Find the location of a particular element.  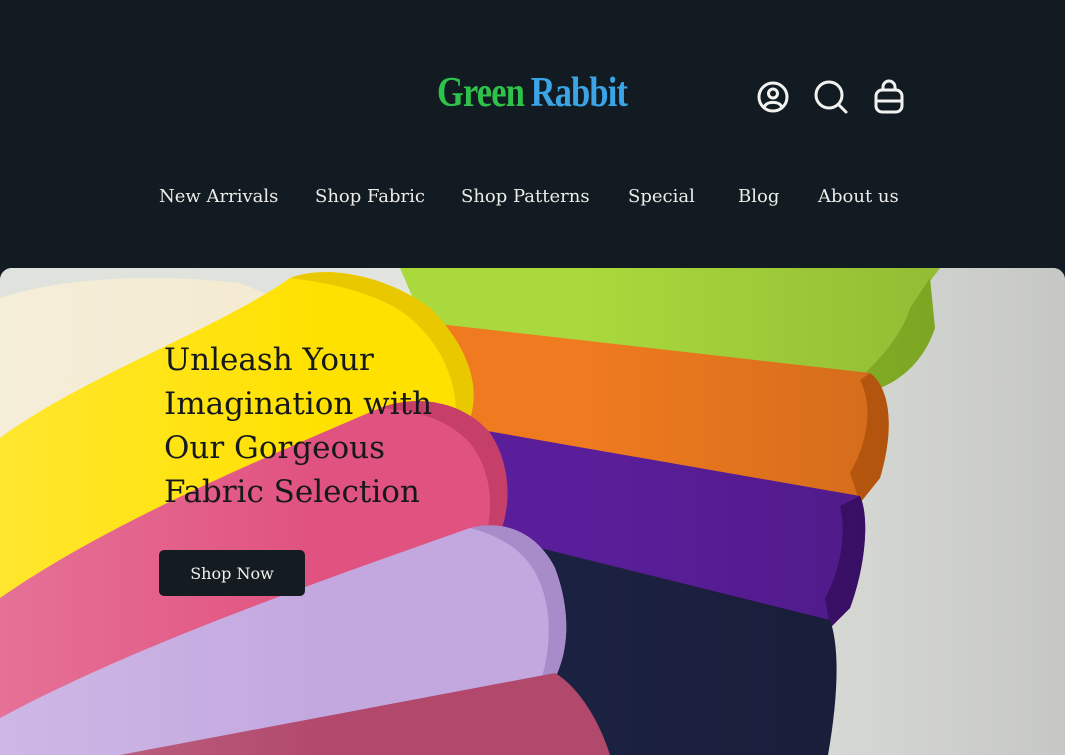

nav-special: Special is located at coordinates (661, 196).